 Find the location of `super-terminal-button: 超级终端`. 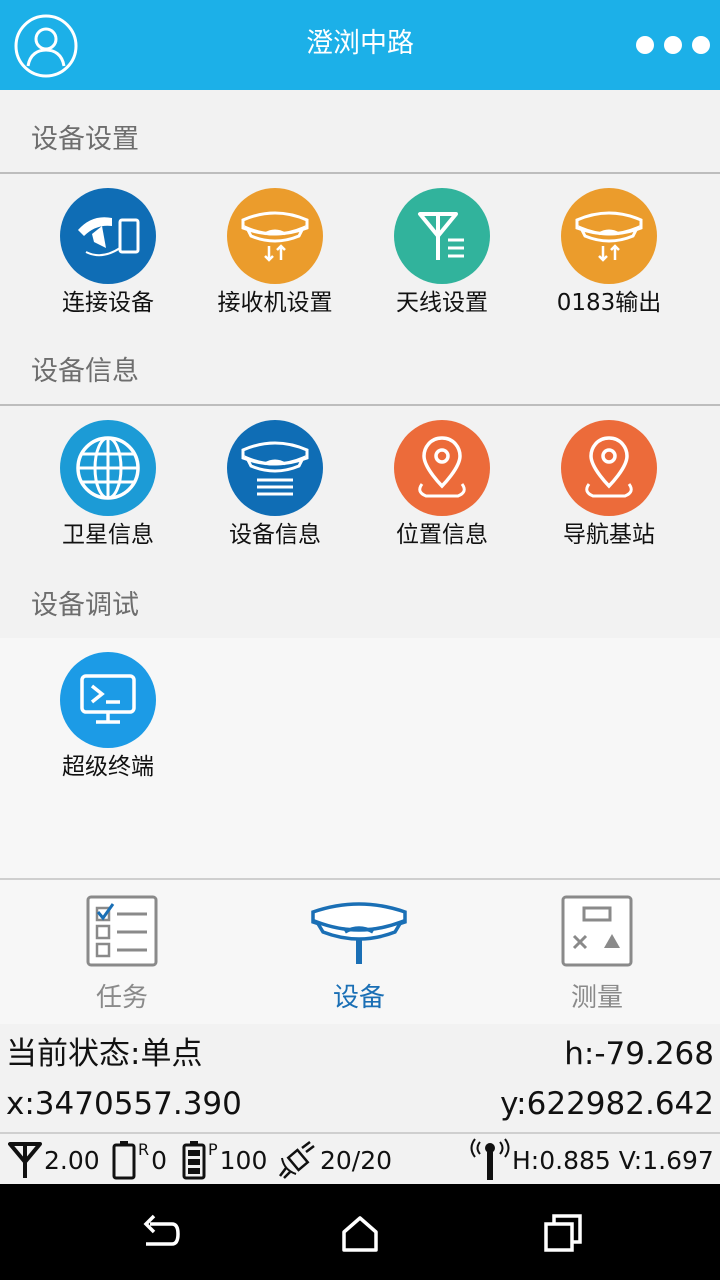

super-terminal-button: 超级终端 is located at coordinates (108, 722).